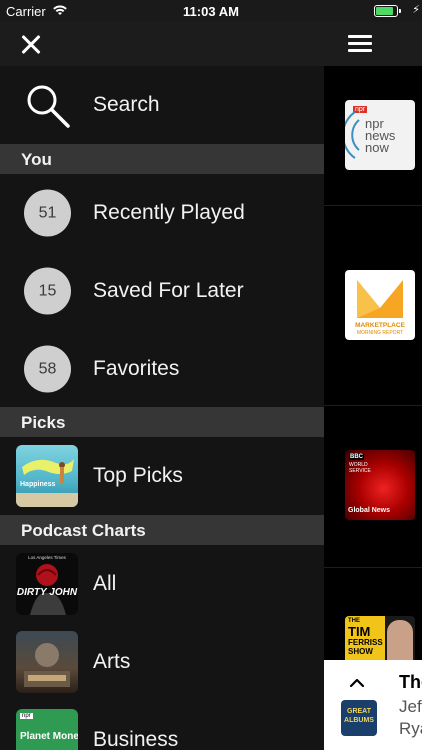  What do you see at coordinates (38, 484) in the screenshot?
I see `top-picks-art-text: Happiness` at bounding box center [38, 484].